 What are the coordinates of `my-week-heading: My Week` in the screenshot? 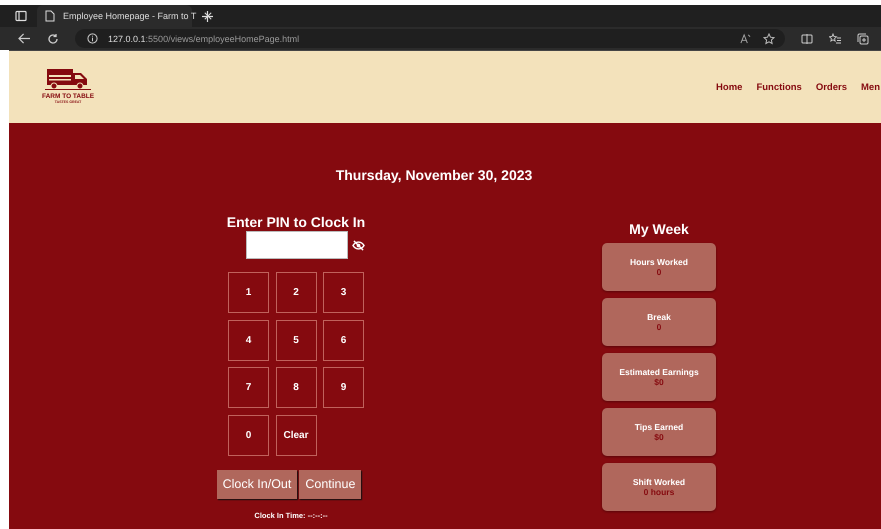 It's located at (659, 229).